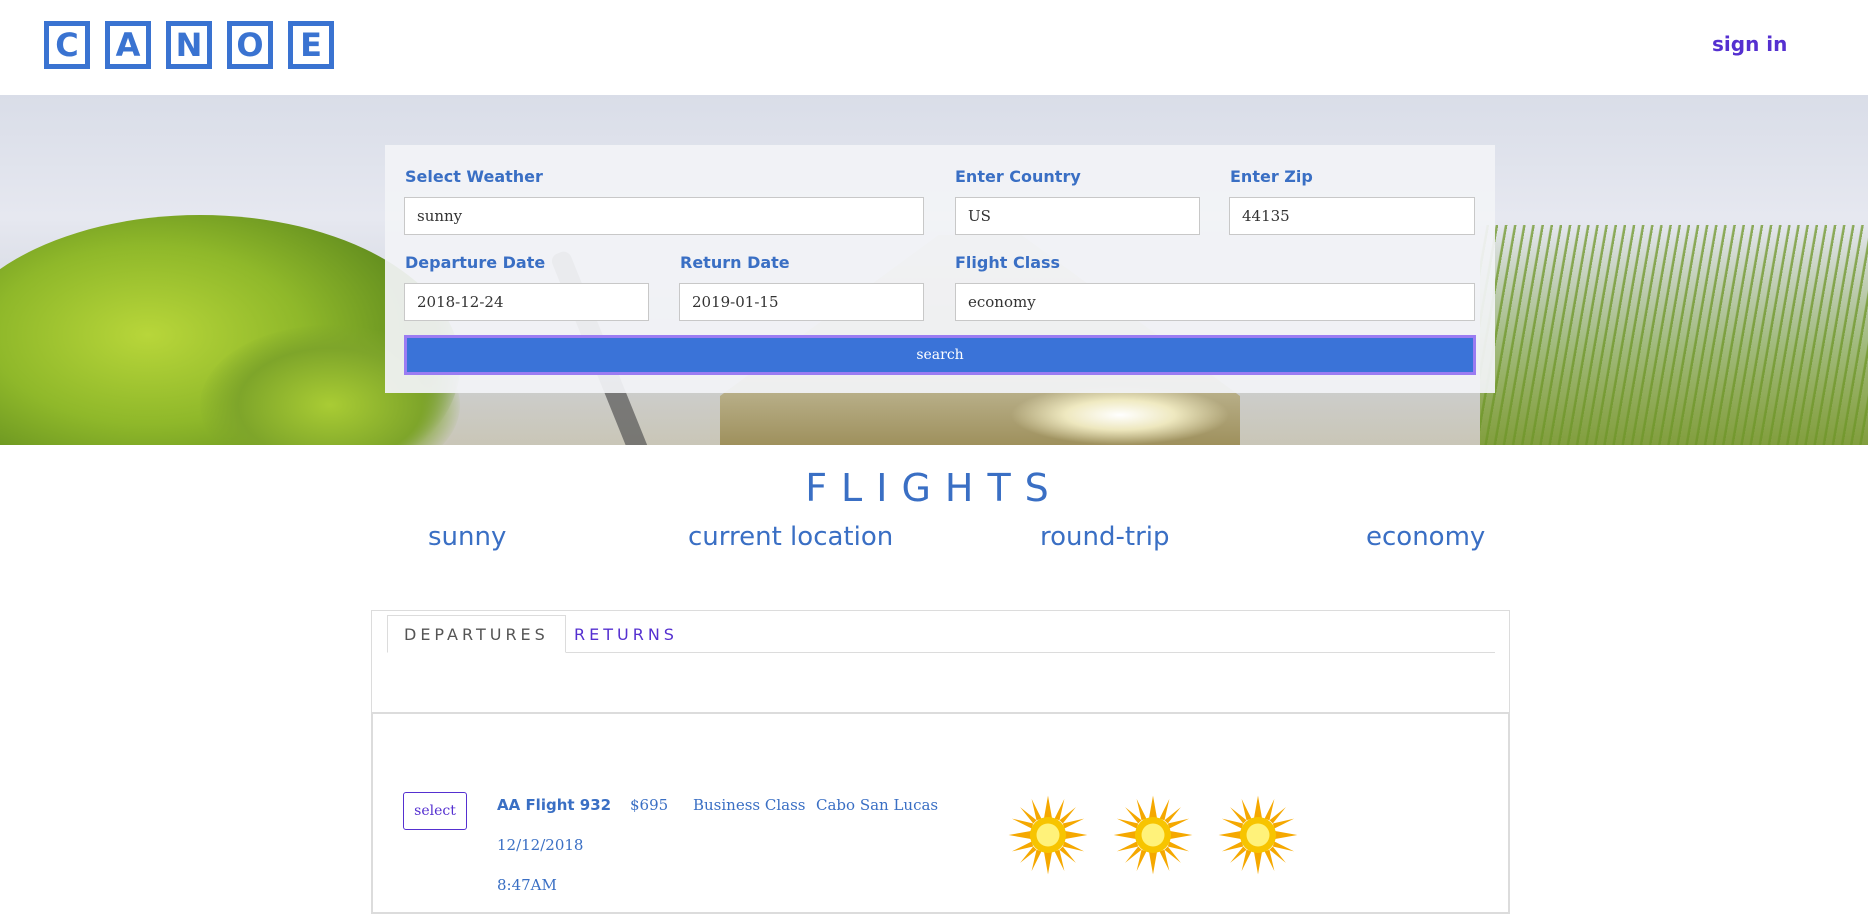 The height and width of the screenshot is (920, 1868). What do you see at coordinates (1008, 262) in the screenshot?
I see `flight-class-label: Flight Class` at bounding box center [1008, 262].